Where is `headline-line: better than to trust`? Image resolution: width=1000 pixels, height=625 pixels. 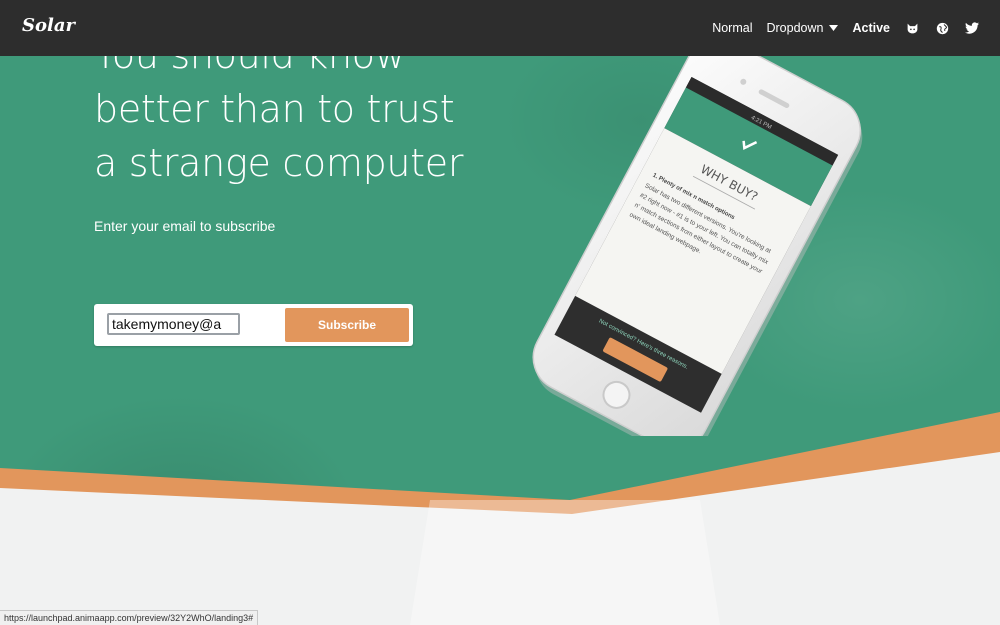 headline-line: better than to trust is located at coordinates (274, 109).